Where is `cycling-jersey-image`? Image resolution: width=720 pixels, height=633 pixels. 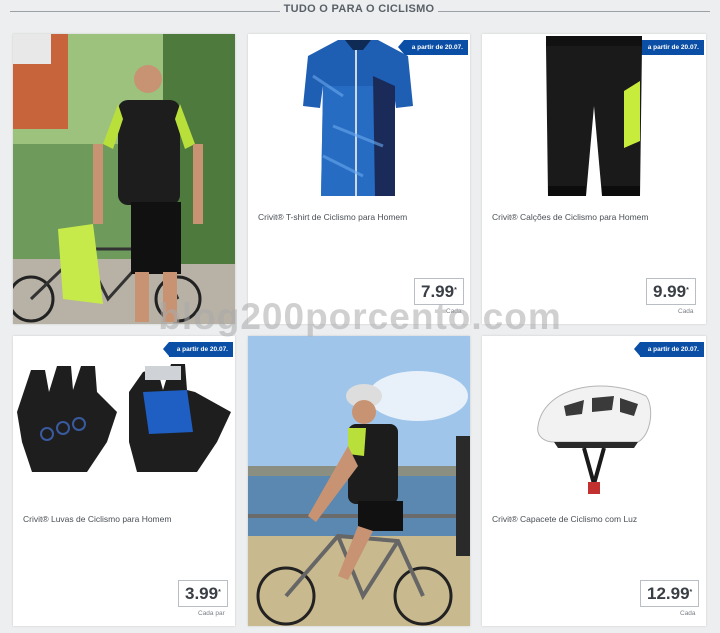
cycling-jersey-image is located at coordinates (358, 118).